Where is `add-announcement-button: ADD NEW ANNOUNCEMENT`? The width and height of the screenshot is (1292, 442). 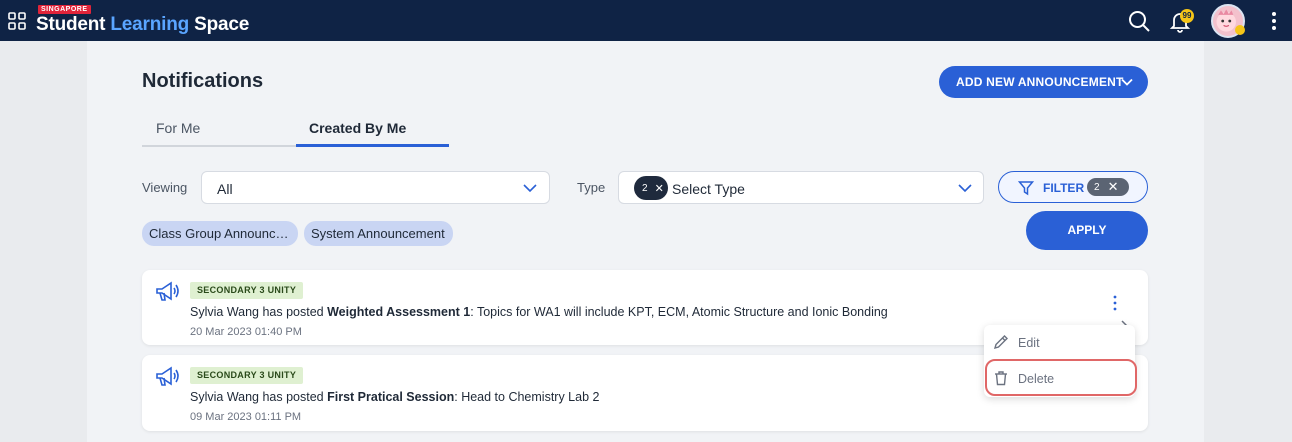
add-announcement-button: ADD NEW ANNOUNCEMENT is located at coordinates (1043, 82).